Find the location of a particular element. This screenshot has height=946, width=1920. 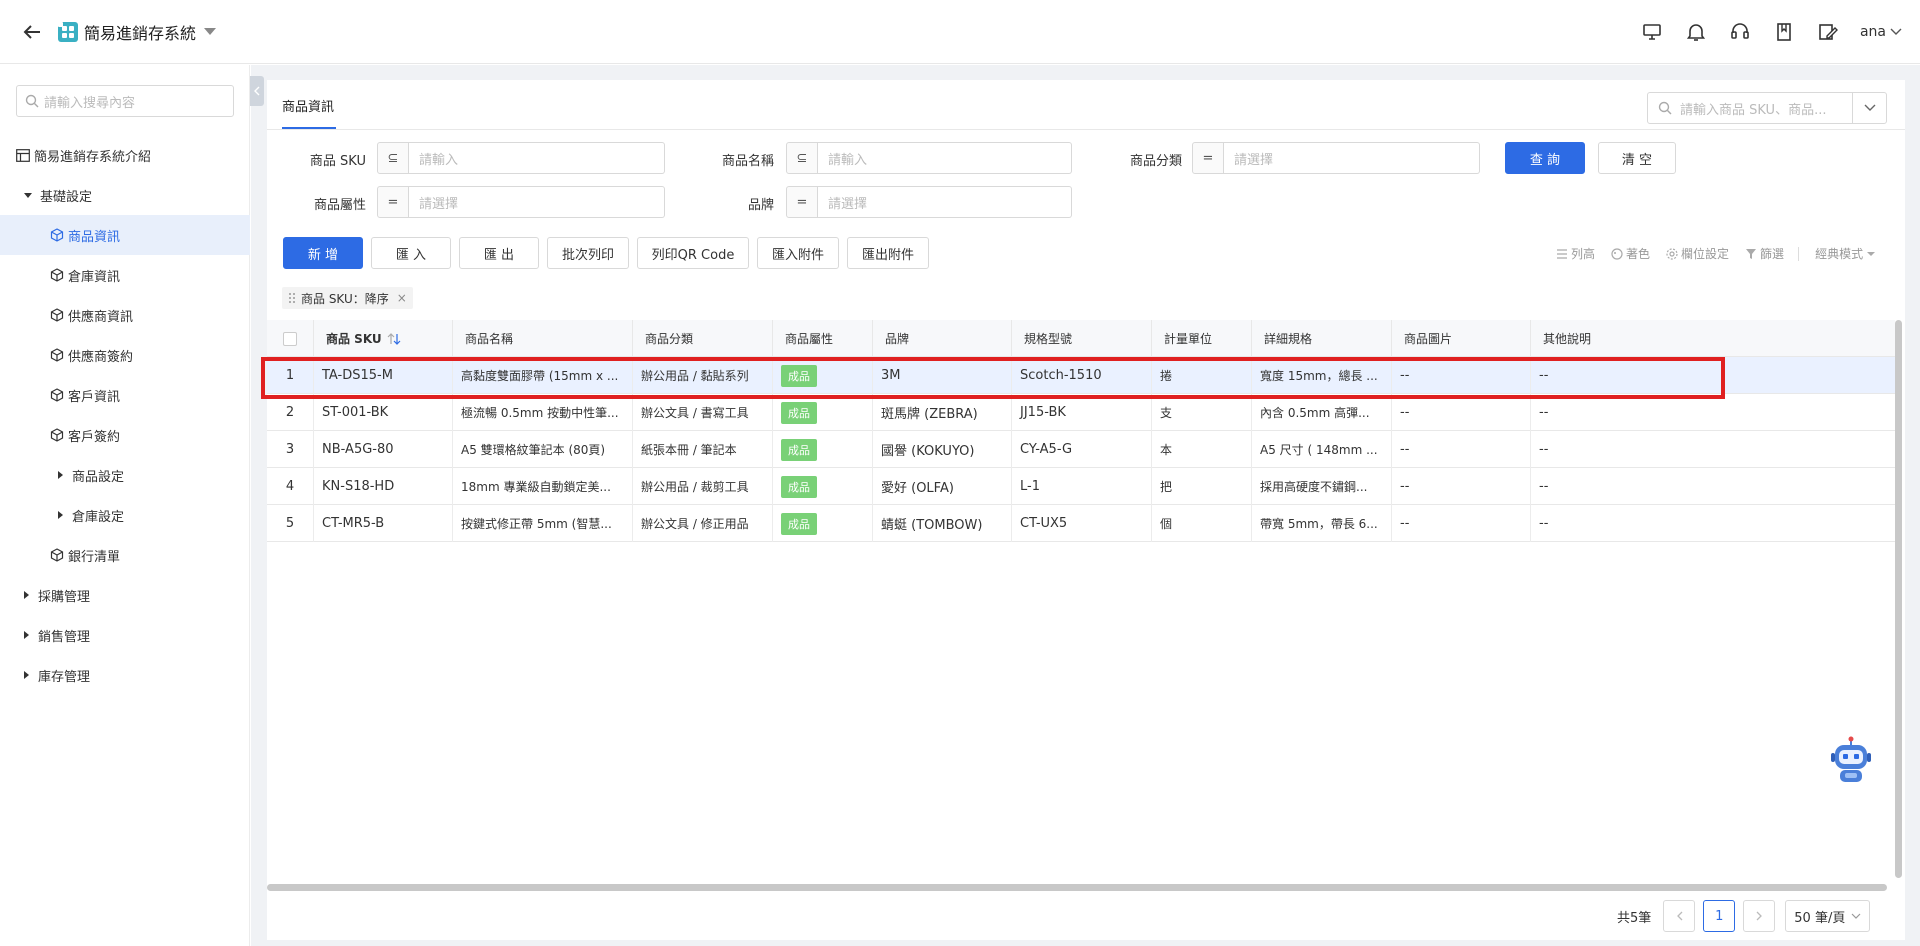

clear-button: 清 空 is located at coordinates (1637, 158).